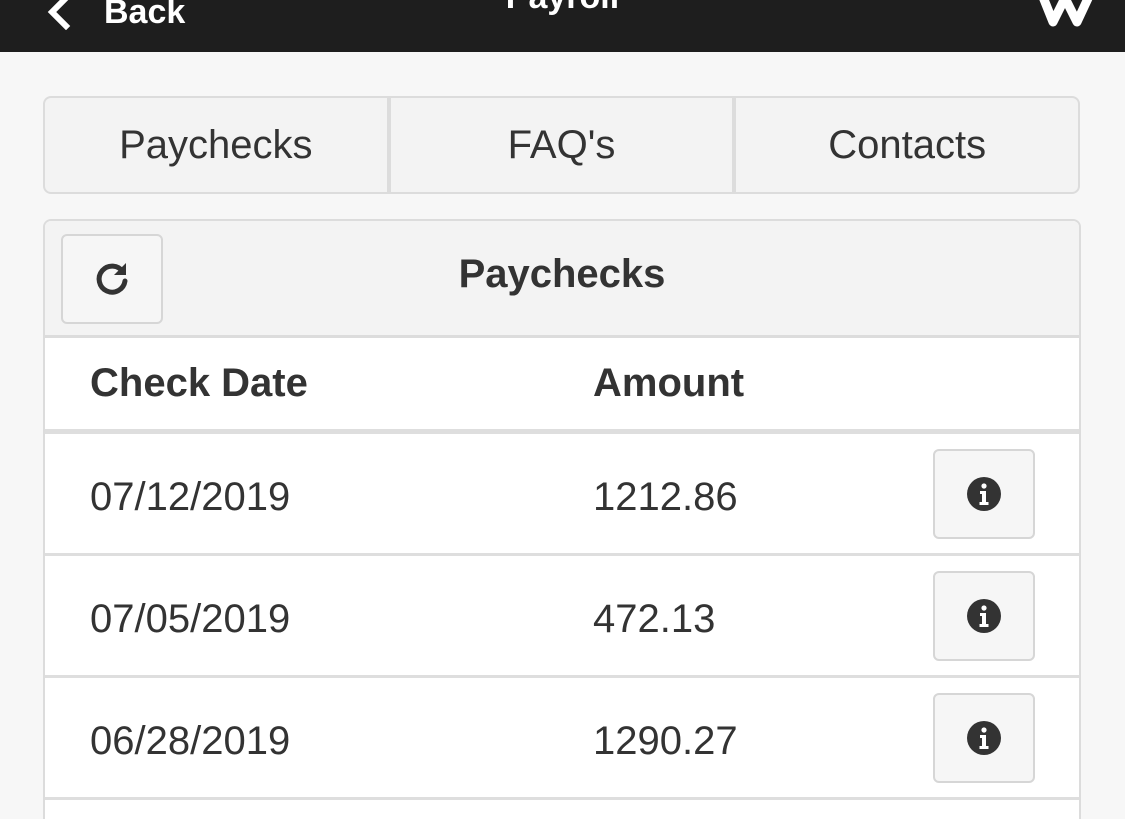 This screenshot has width=1125, height=819. I want to click on amount-cell: 1290.27, so click(665, 741).